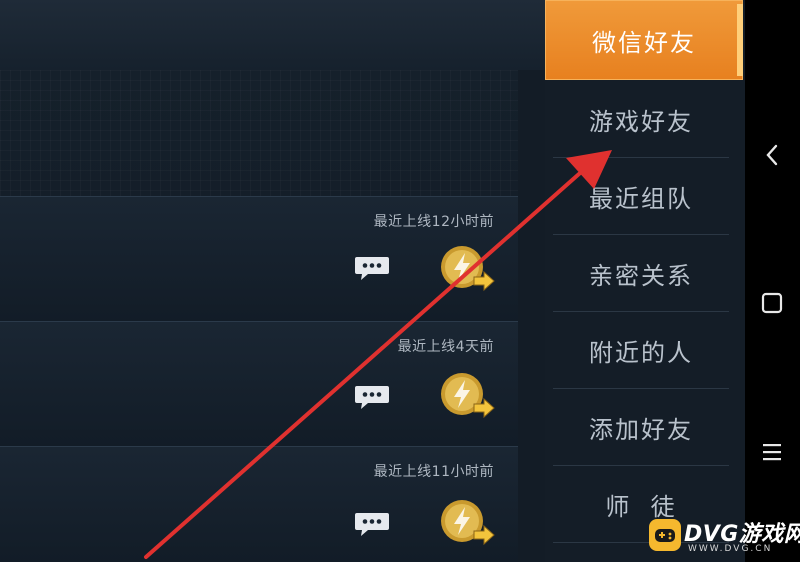  What do you see at coordinates (644, 40) in the screenshot?
I see `menu-item-wechat-friends: 微信好友` at bounding box center [644, 40].